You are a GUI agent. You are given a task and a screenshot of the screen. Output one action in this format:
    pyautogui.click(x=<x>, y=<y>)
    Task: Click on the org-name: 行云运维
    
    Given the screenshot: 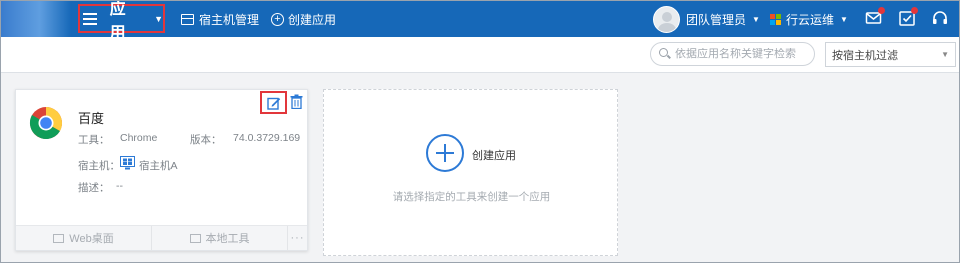 What is the action you would take?
    pyautogui.click(x=810, y=19)
    